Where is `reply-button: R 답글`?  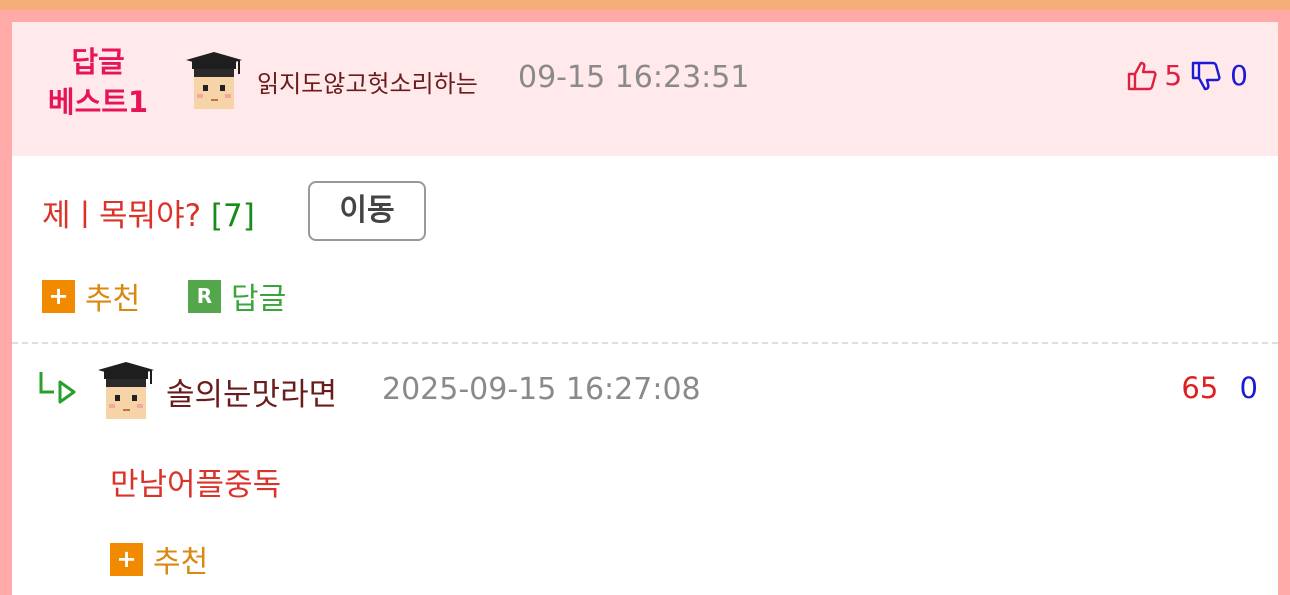 reply-button: R 답글 is located at coordinates (237, 296).